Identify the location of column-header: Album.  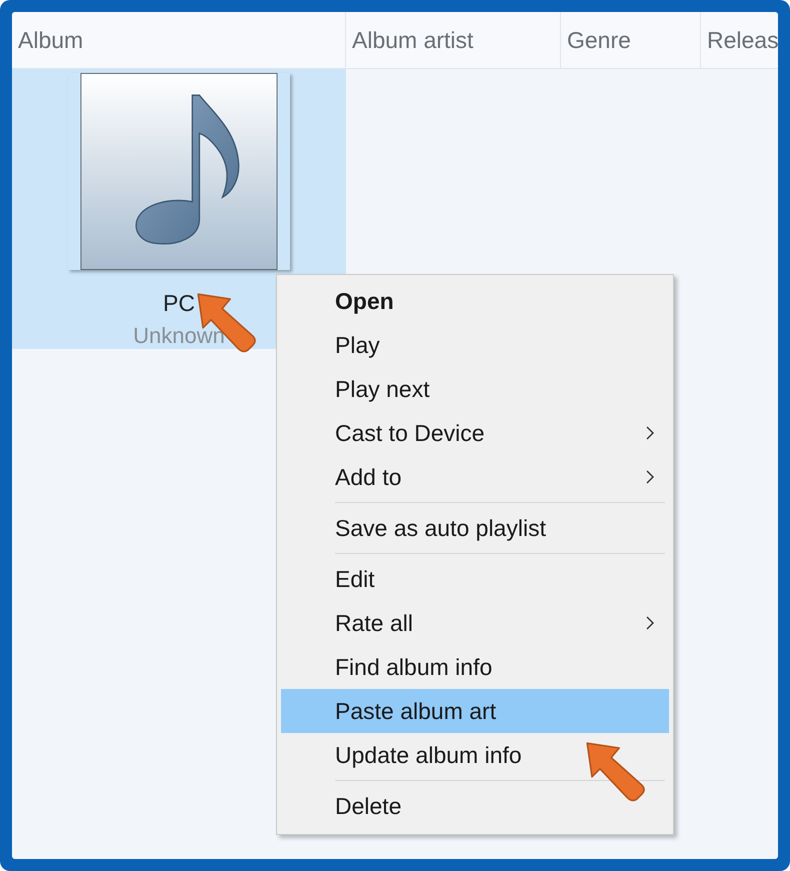
(179, 40).